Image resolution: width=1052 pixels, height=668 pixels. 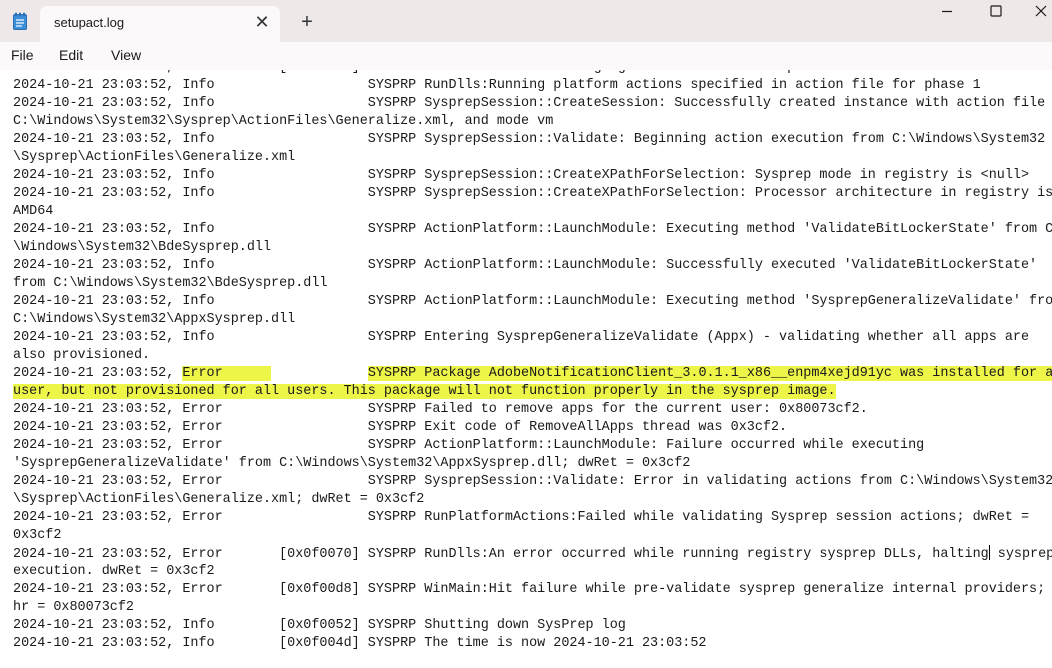 What do you see at coordinates (532, 536) in the screenshot?
I see `log-line: 0x3cf2` at bounding box center [532, 536].